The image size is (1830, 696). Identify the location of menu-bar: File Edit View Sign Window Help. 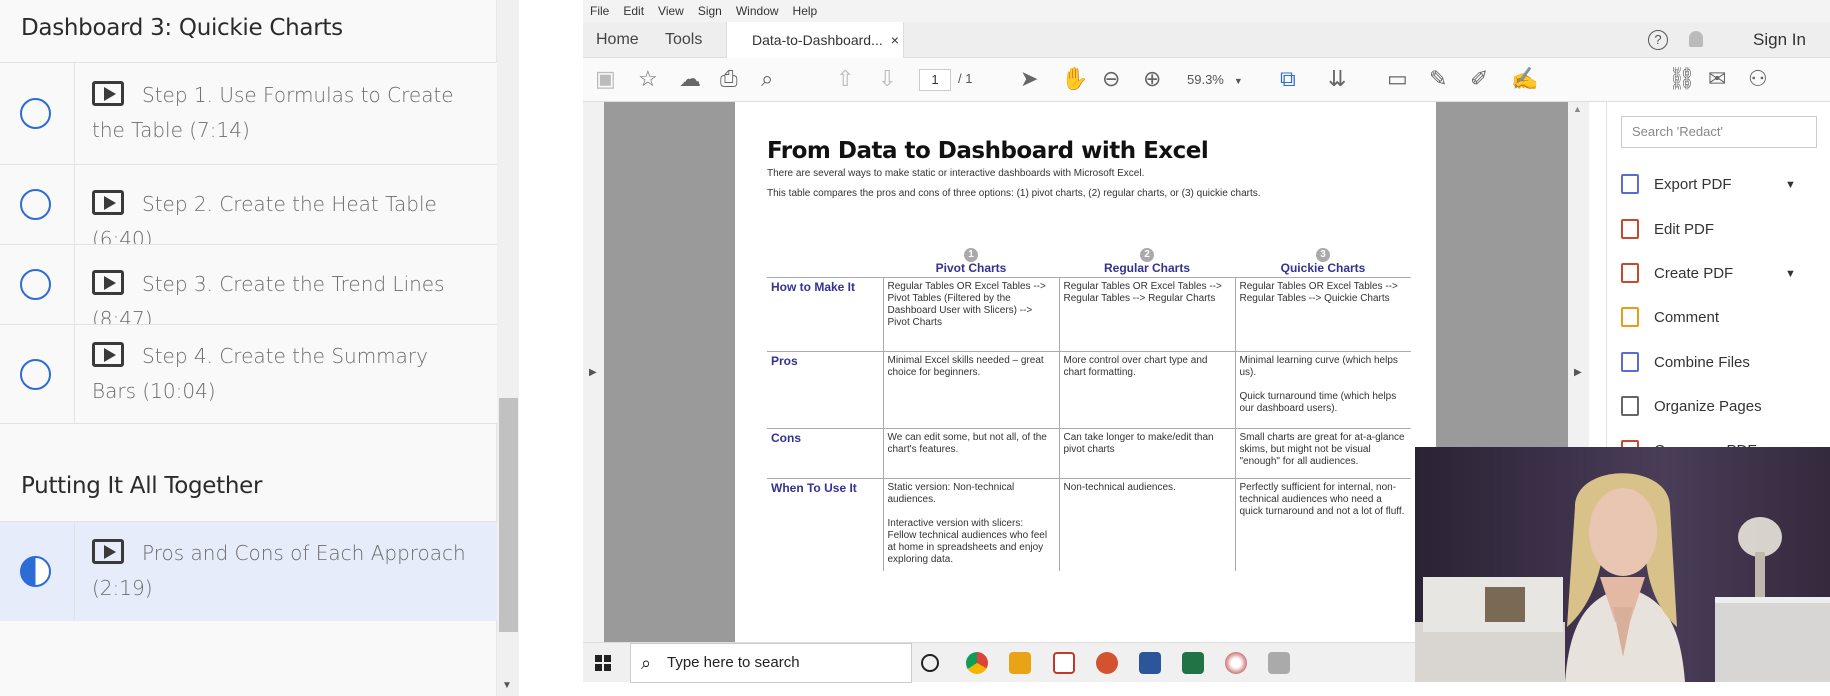
(1206, 11).